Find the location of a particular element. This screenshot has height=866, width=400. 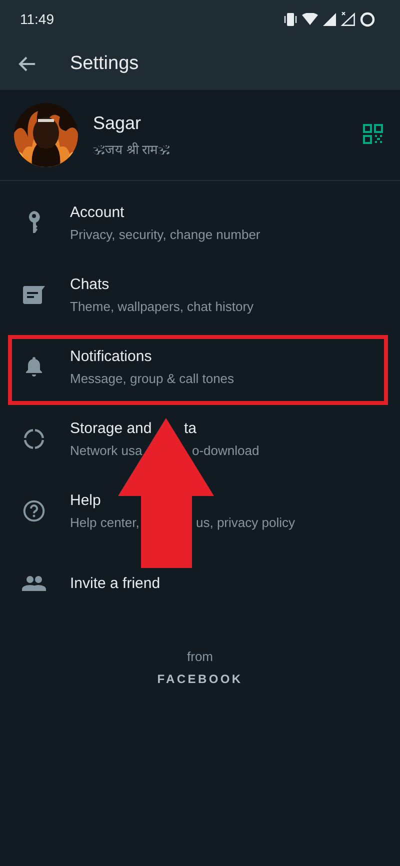

row-title: Invite a friend is located at coordinates (115, 583).